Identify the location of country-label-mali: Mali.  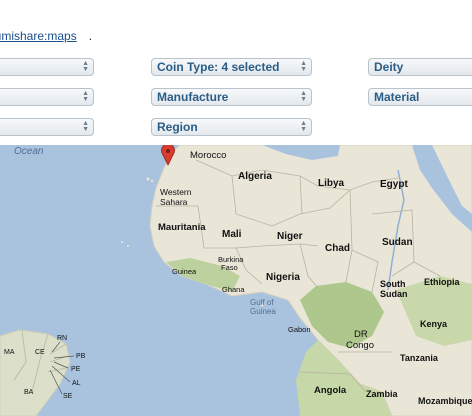
(232, 234).